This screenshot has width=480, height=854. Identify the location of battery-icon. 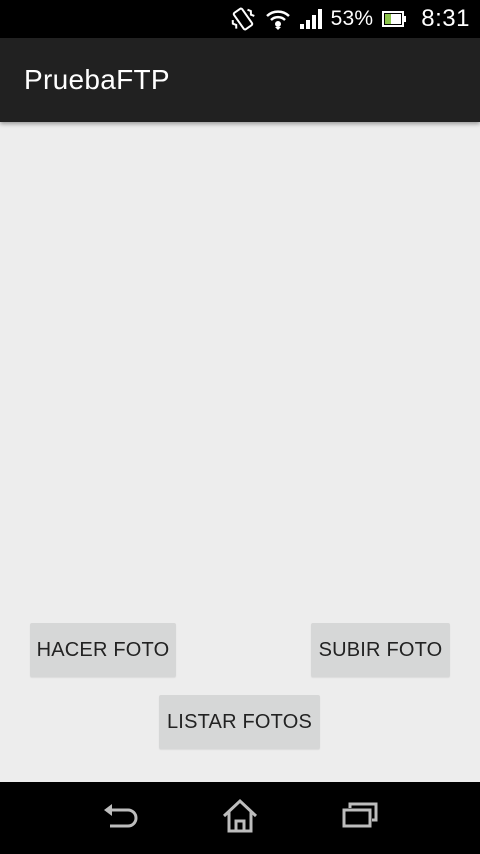
(394, 19).